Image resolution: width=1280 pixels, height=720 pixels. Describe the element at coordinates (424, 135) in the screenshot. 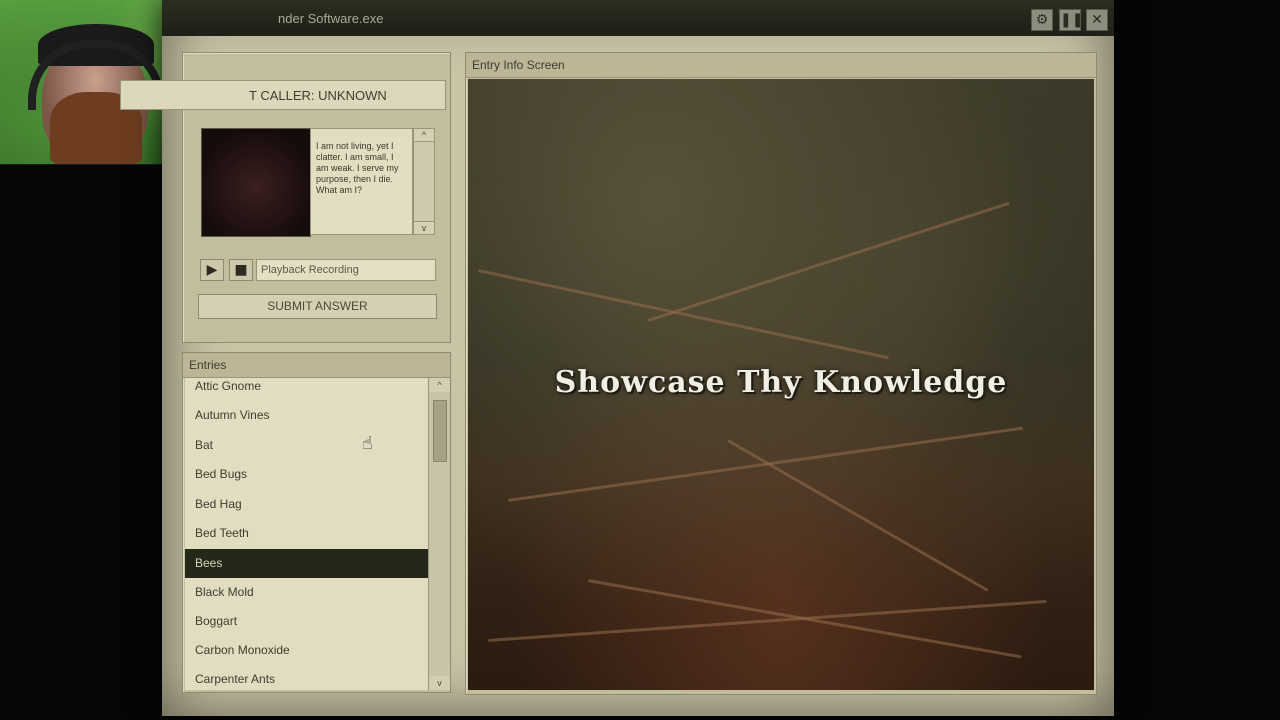

I see `riddle-scroll-up-icon: ^` at that location.